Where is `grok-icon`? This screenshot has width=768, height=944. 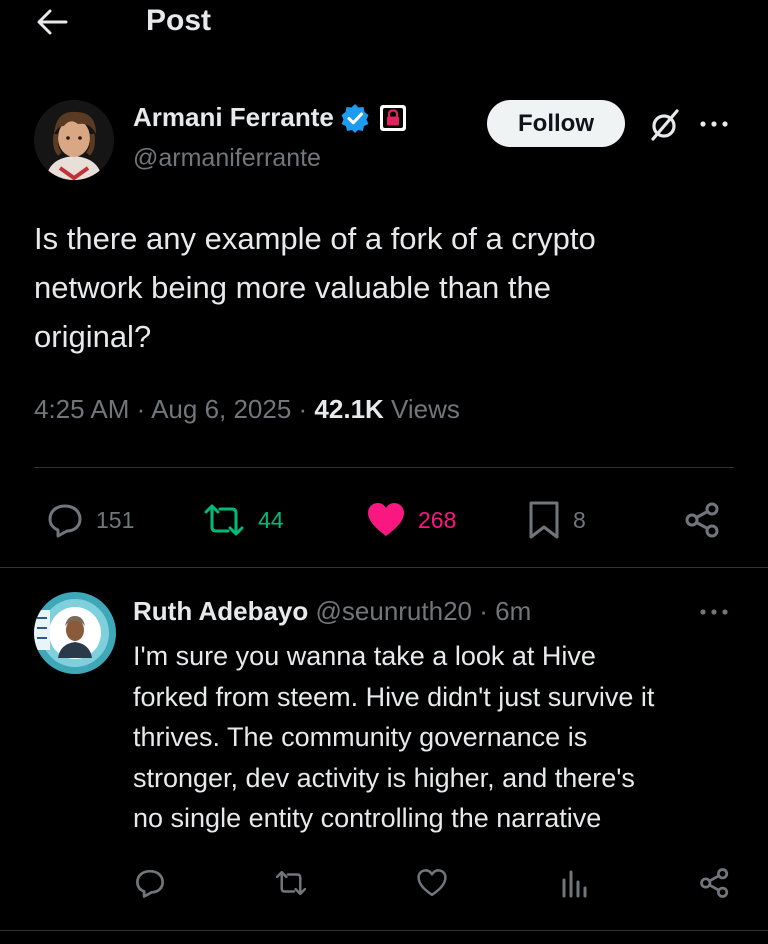 grok-icon is located at coordinates (664, 125).